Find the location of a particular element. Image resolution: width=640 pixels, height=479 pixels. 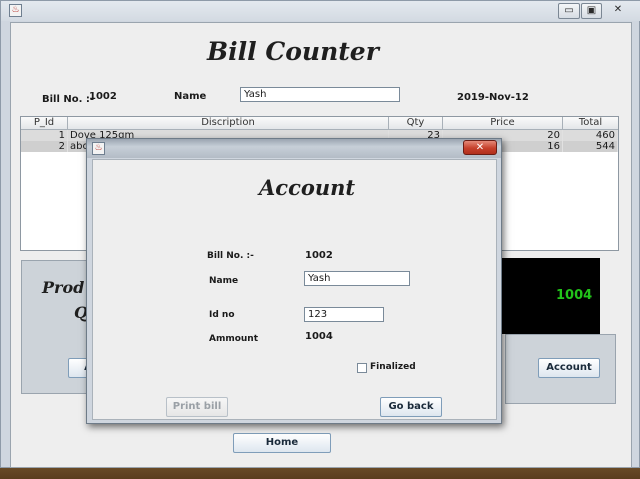

total-display: 1004 is located at coordinates (550, 296).